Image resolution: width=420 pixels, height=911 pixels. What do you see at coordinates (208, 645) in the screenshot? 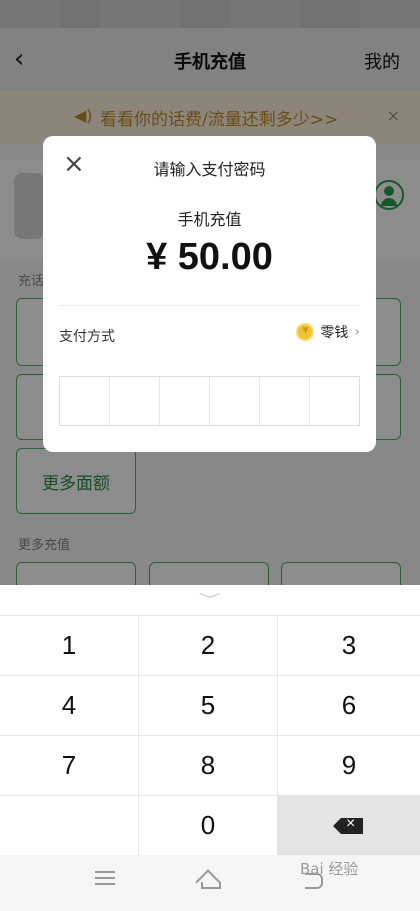
I see `key-2: 2` at bounding box center [208, 645].